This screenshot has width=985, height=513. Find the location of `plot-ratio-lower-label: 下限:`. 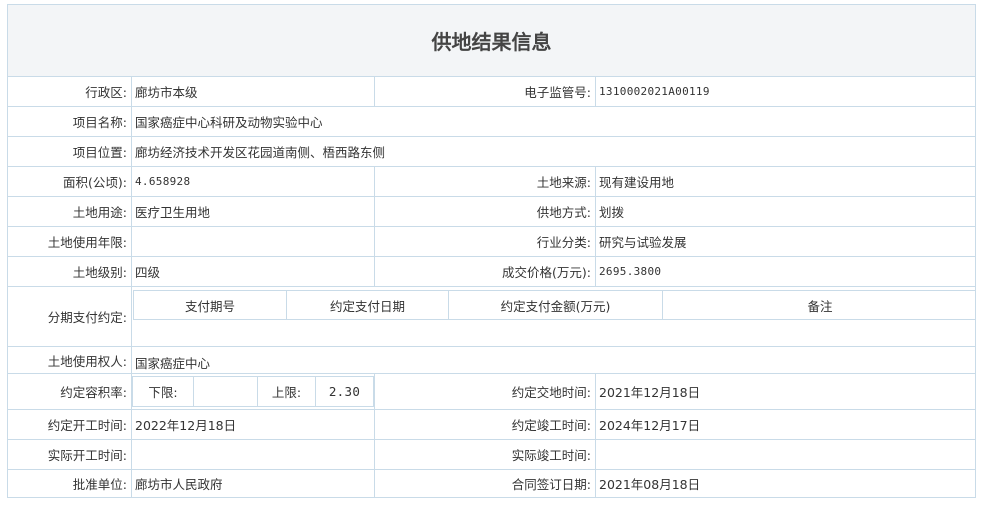

plot-ratio-lower-label: 下限: is located at coordinates (163, 392).